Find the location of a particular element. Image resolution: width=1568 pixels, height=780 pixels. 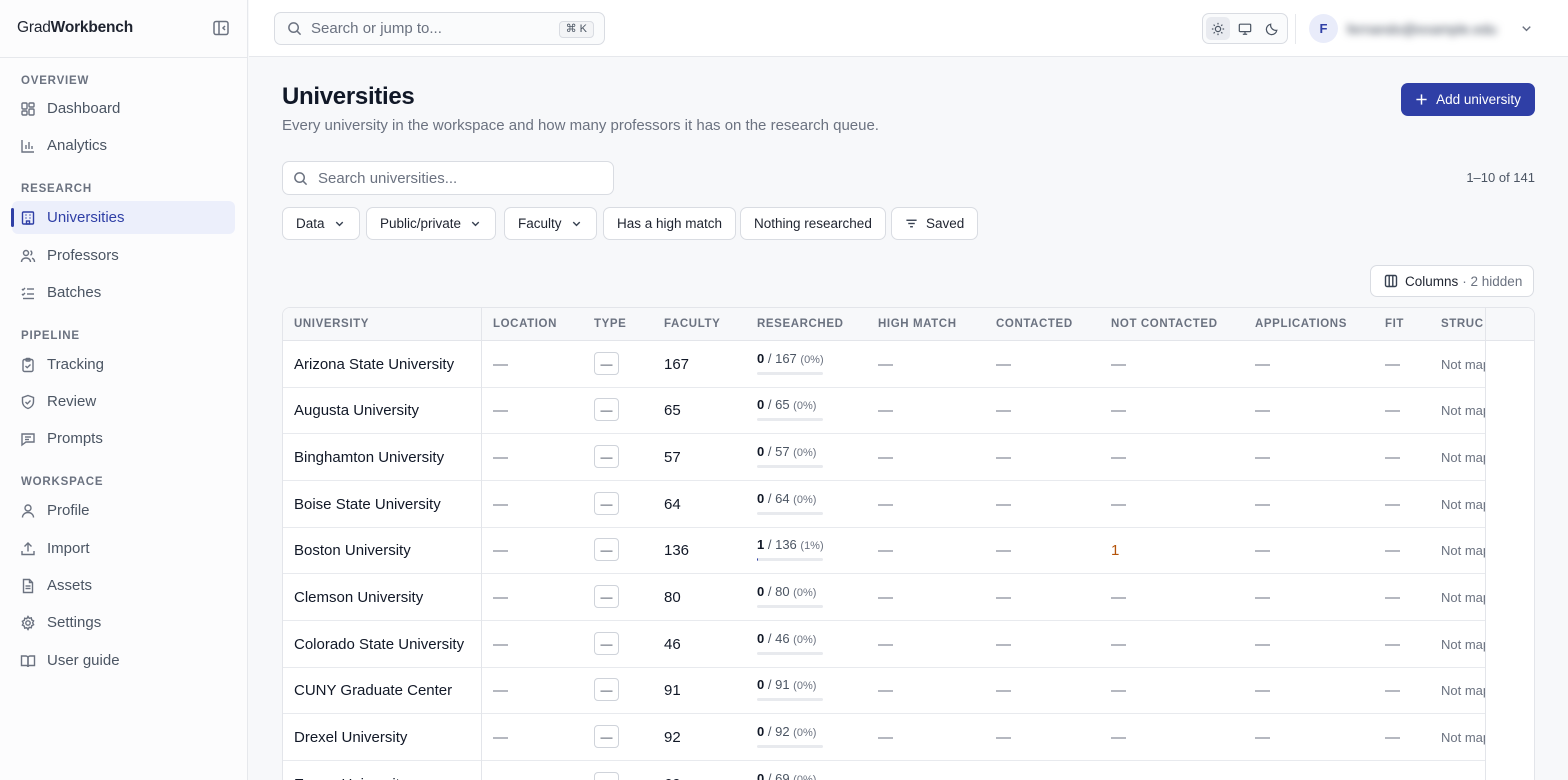

sidebar-item-analytics: Analytics is located at coordinates (123, 145).